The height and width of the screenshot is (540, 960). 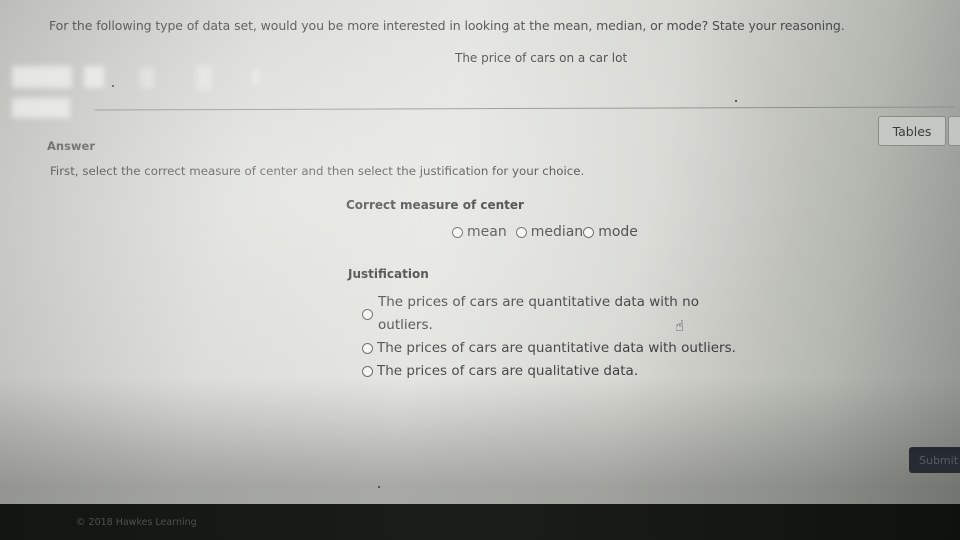 What do you see at coordinates (367, 348) in the screenshot?
I see `radio-with-outliers` at bounding box center [367, 348].